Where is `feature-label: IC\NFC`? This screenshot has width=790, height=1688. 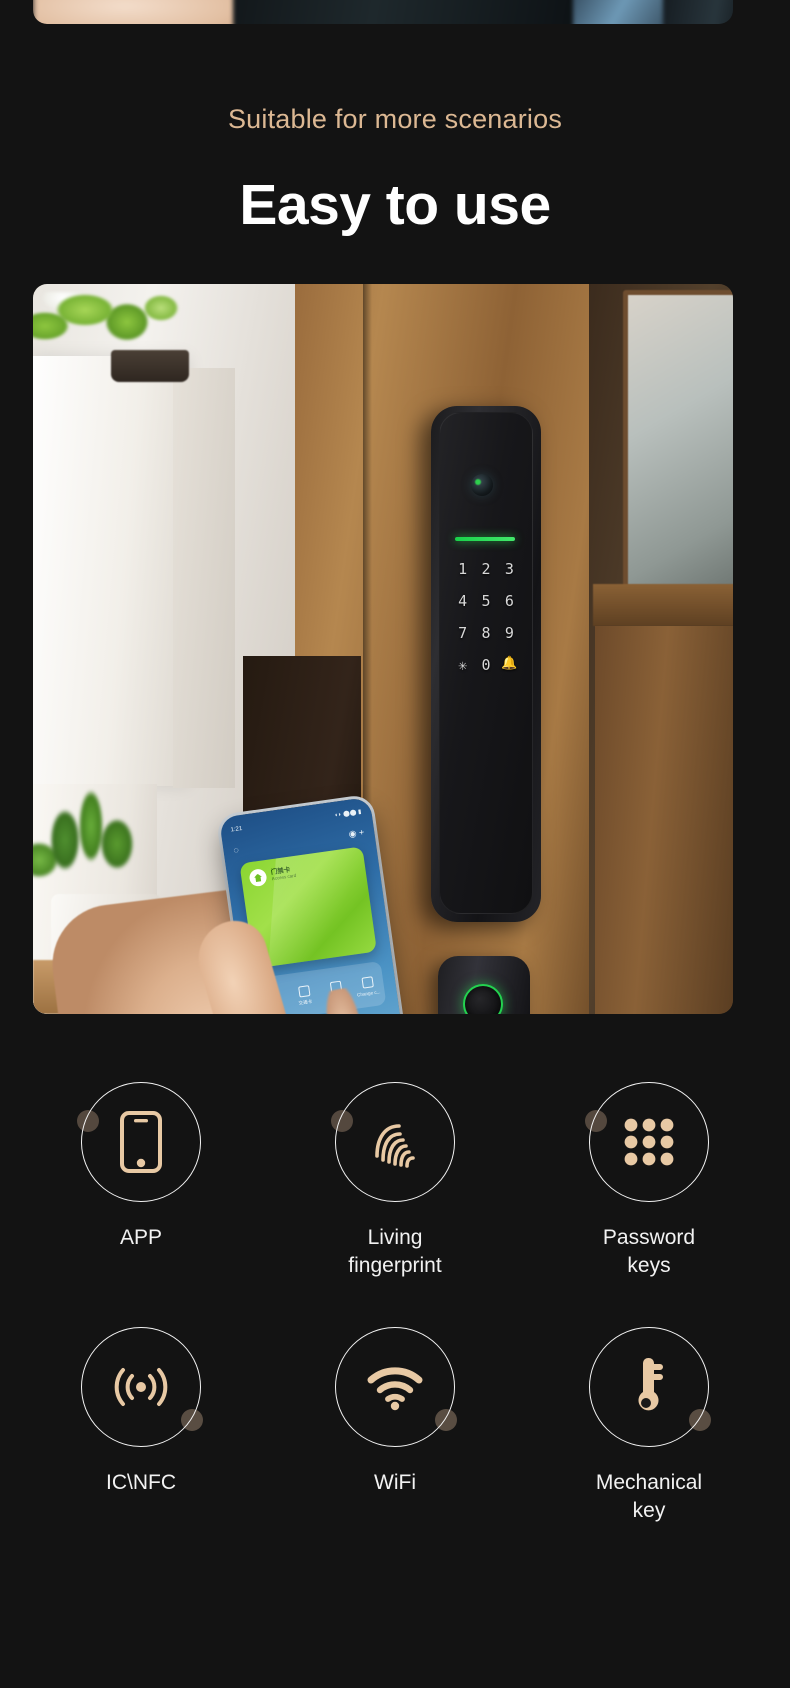 feature-label: IC\NFC is located at coordinates (141, 1483).